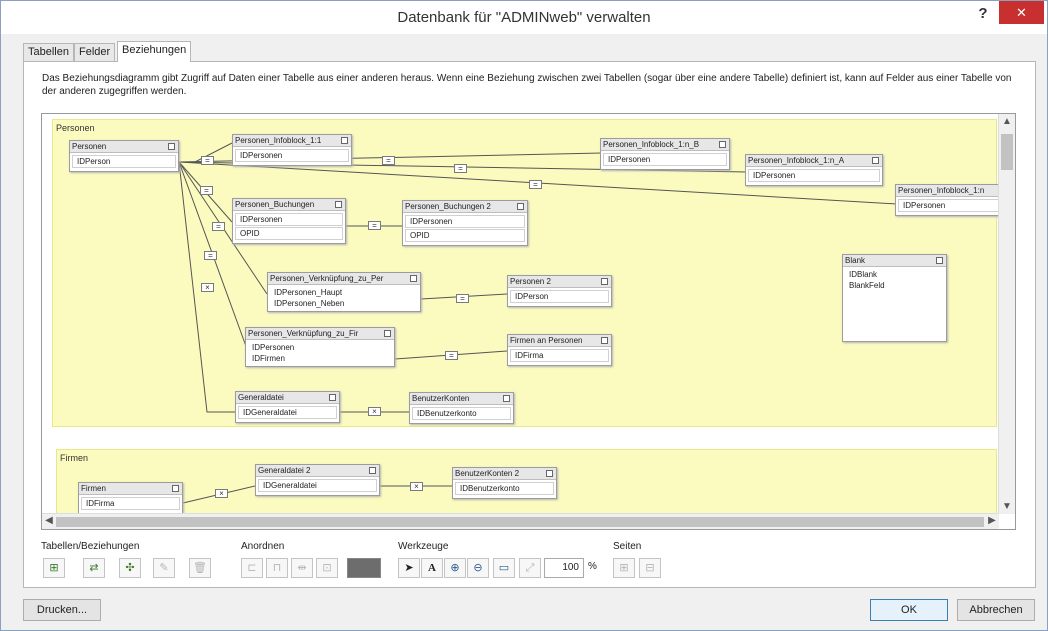 The height and width of the screenshot is (631, 1048). Describe the element at coordinates (478, 568) in the screenshot. I see `zoom-out-icon: ⊖` at that location.